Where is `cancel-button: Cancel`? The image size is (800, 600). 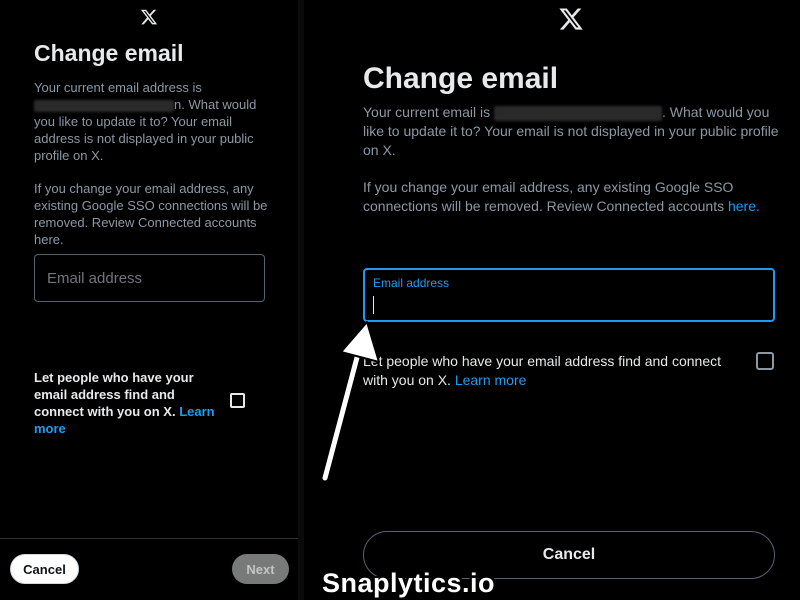 cancel-button: Cancel is located at coordinates (44, 569).